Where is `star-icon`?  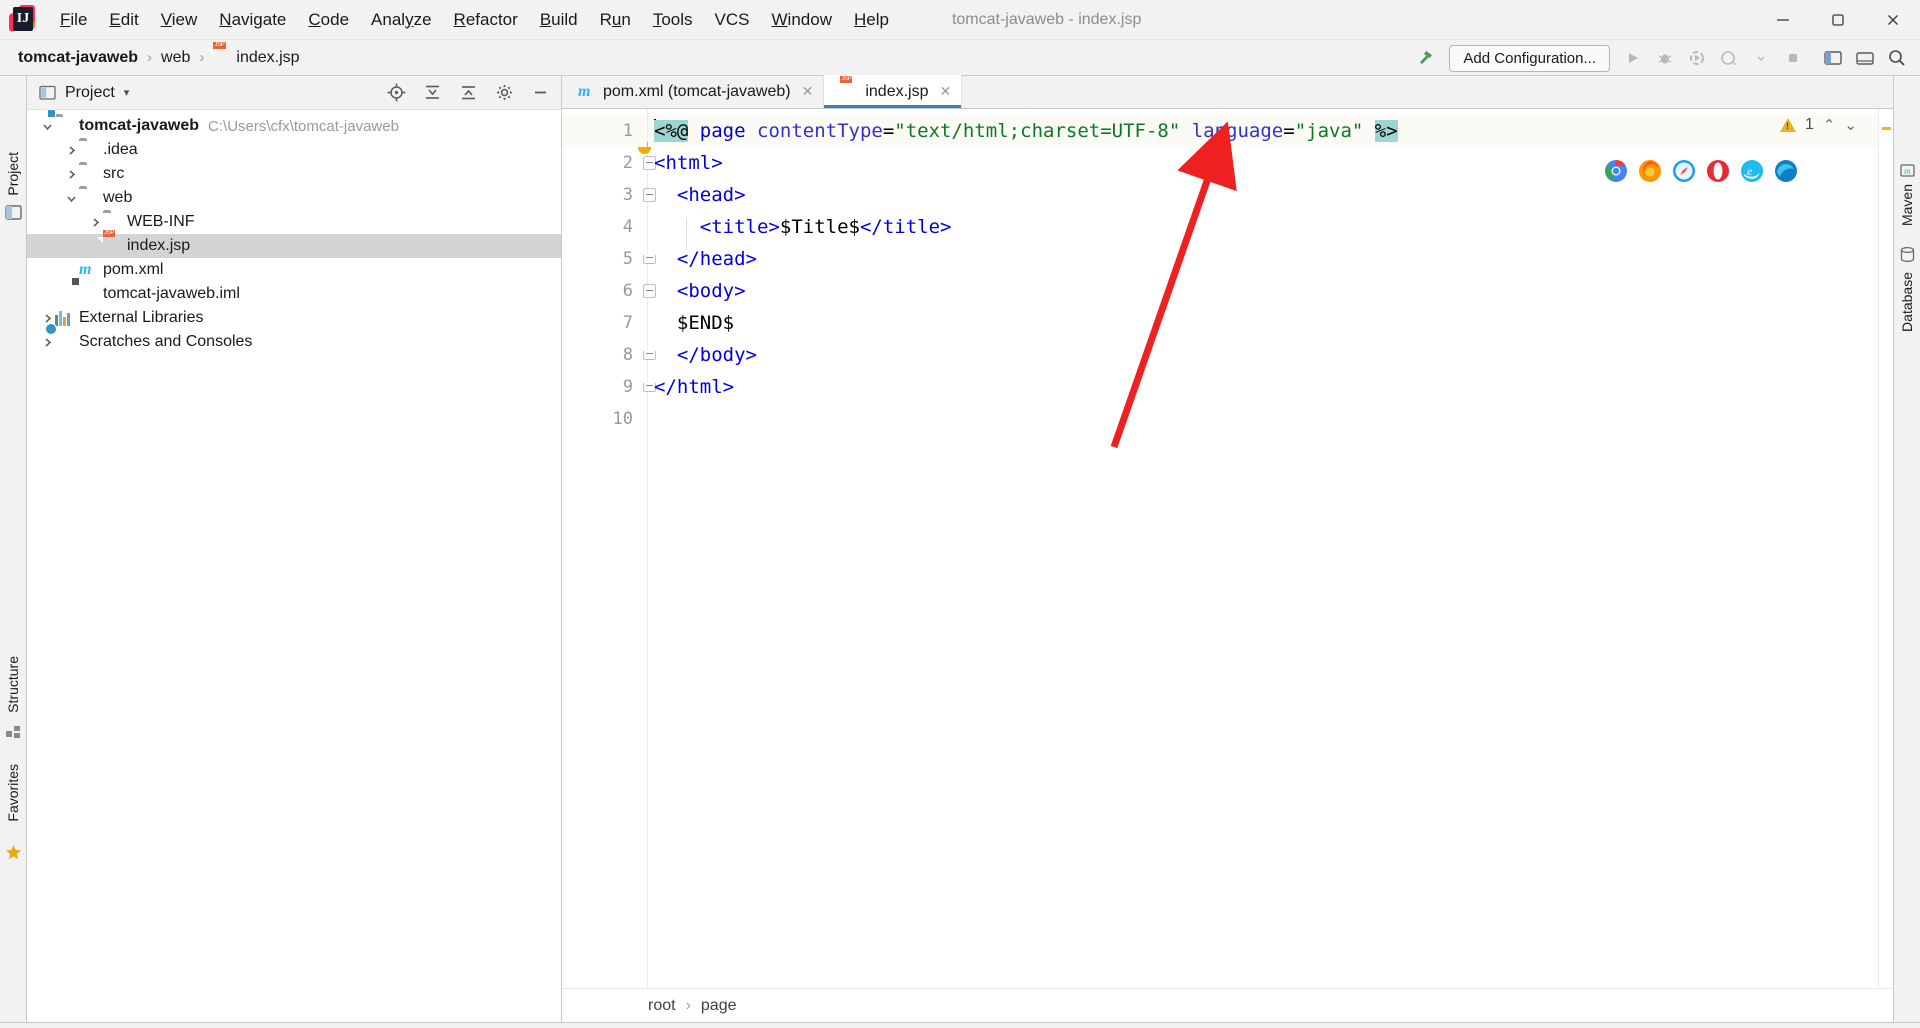 star-icon is located at coordinates (13, 852).